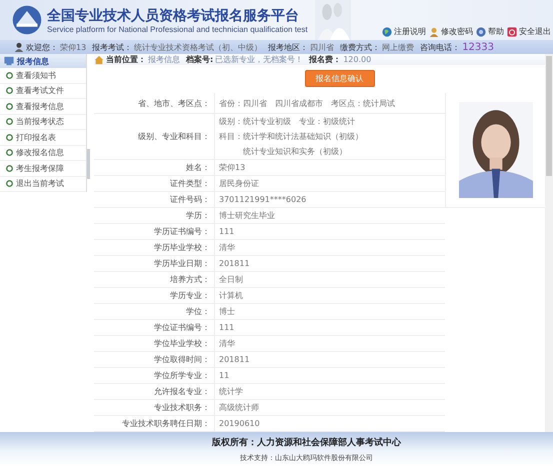 The height and width of the screenshot is (466, 553). What do you see at coordinates (259, 59) in the screenshot?
I see `breadcrumb-value: 已选新专业，无档案号！` at bounding box center [259, 59].